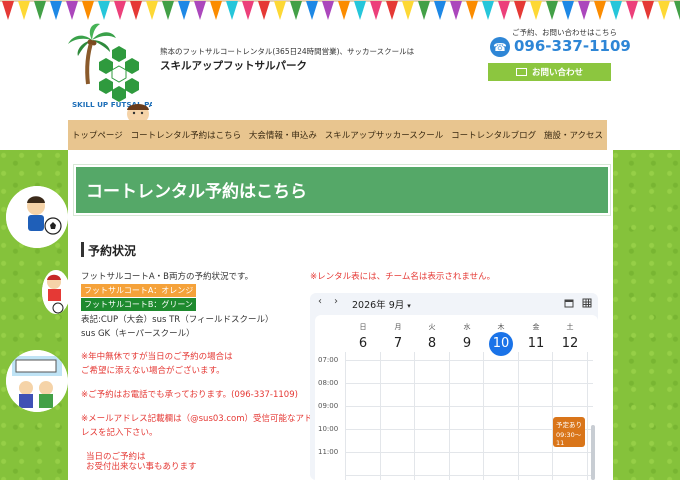 This screenshot has height=480, width=680. I want to click on mail-icon, so click(521, 72).